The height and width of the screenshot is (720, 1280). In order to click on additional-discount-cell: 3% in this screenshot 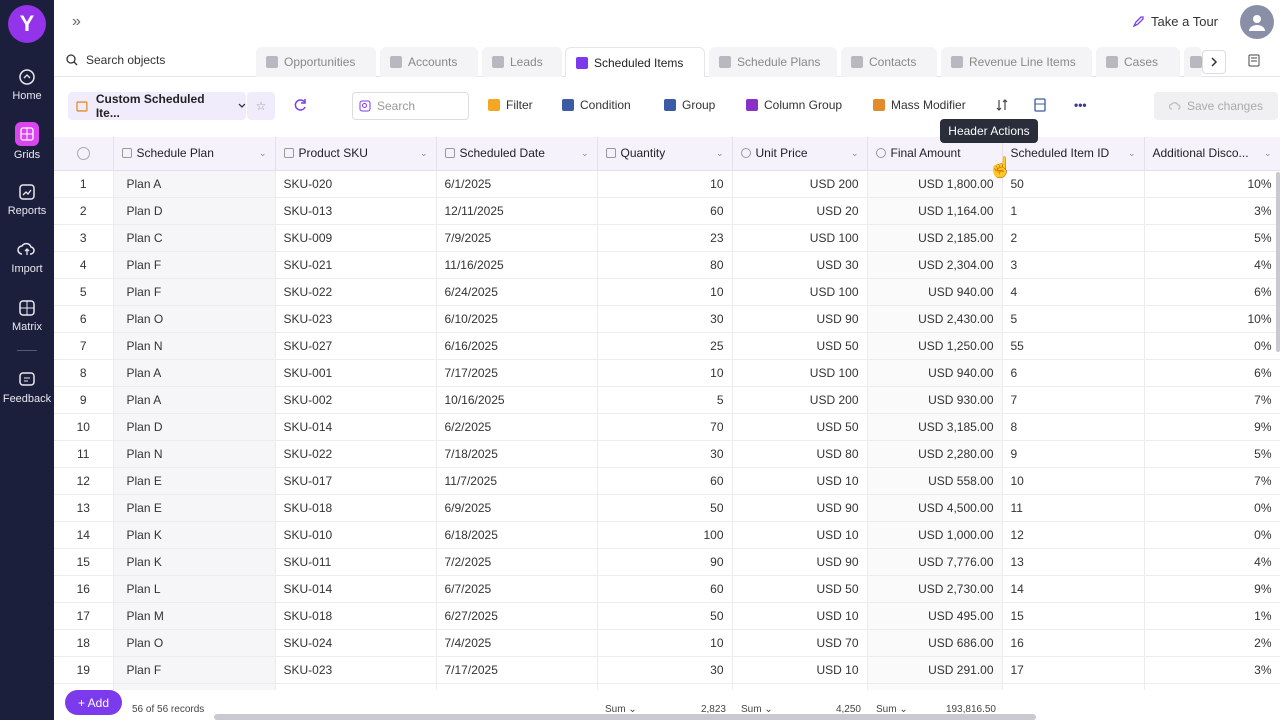, I will do `click(1212, 670)`.